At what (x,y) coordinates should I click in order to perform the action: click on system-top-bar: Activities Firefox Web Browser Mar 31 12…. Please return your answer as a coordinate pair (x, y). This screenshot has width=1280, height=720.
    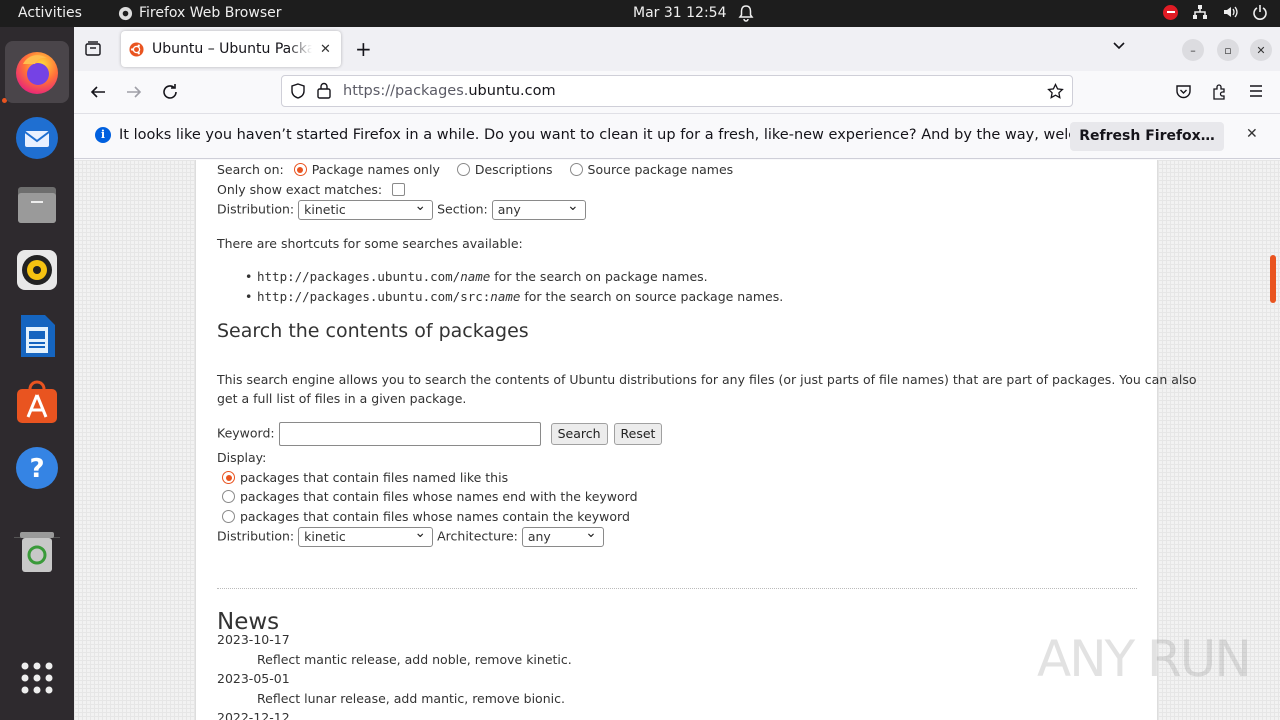
    Looking at the image, I should click on (640, 13).